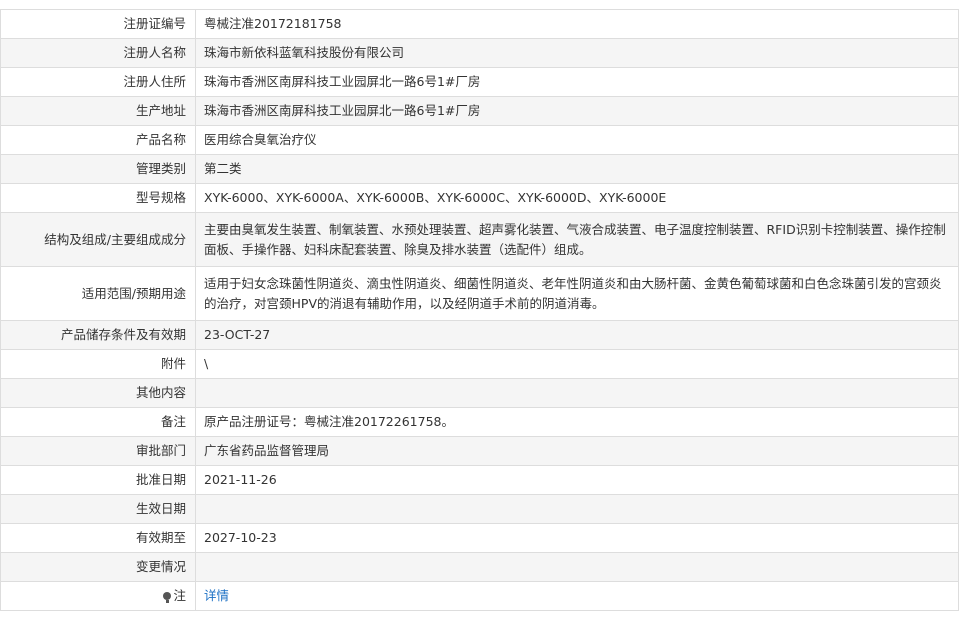  I want to click on row-value: 详情, so click(577, 596).